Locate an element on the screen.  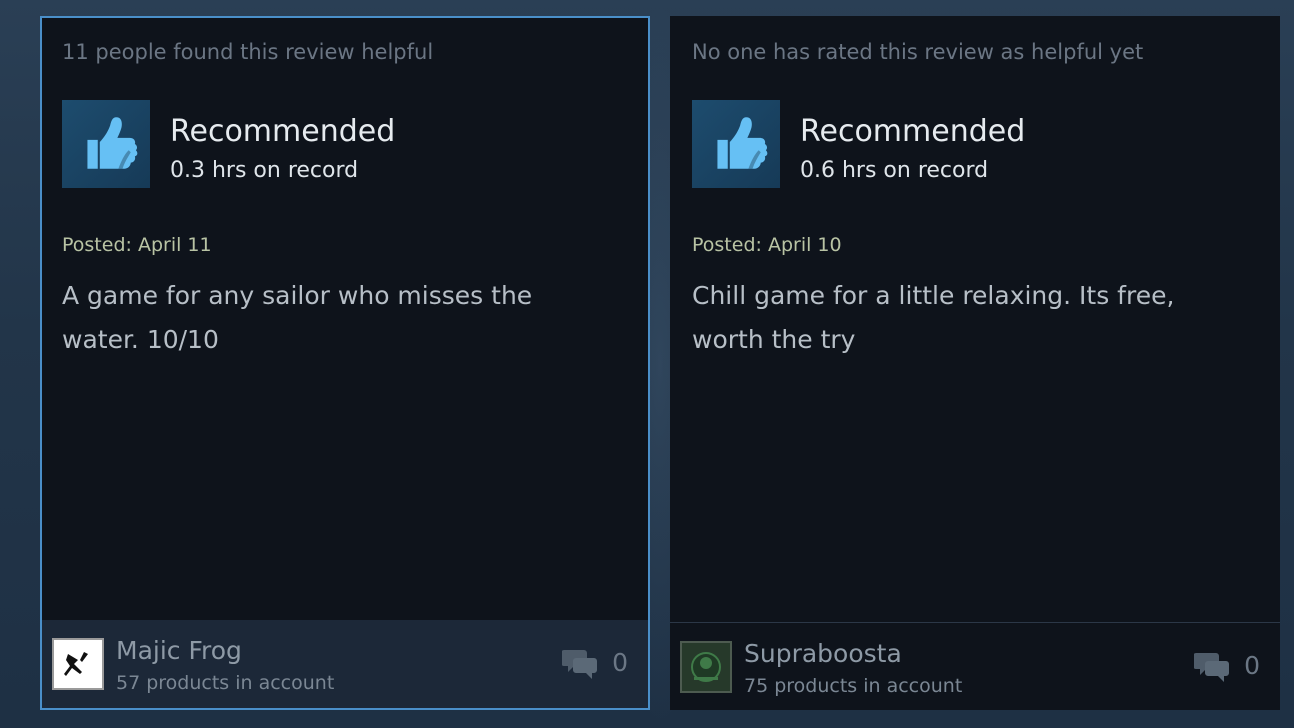
hours-on-record: 0.6 hrs on record is located at coordinates (894, 170).